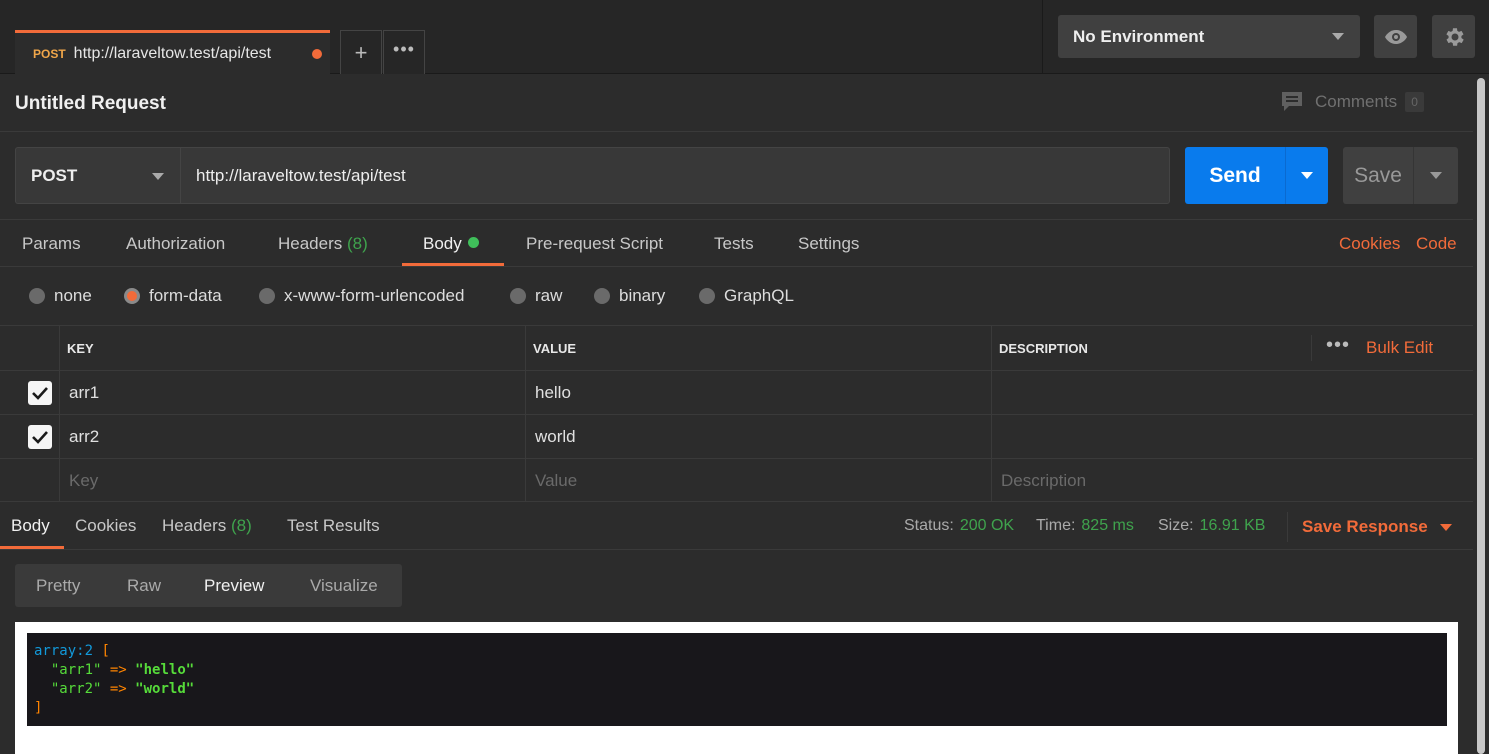 The image size is (1489, 754). What do you see at coordinates (234, 586) in the screenshot?
I see `view-preview: Preview` at bounding box center [234, 586].